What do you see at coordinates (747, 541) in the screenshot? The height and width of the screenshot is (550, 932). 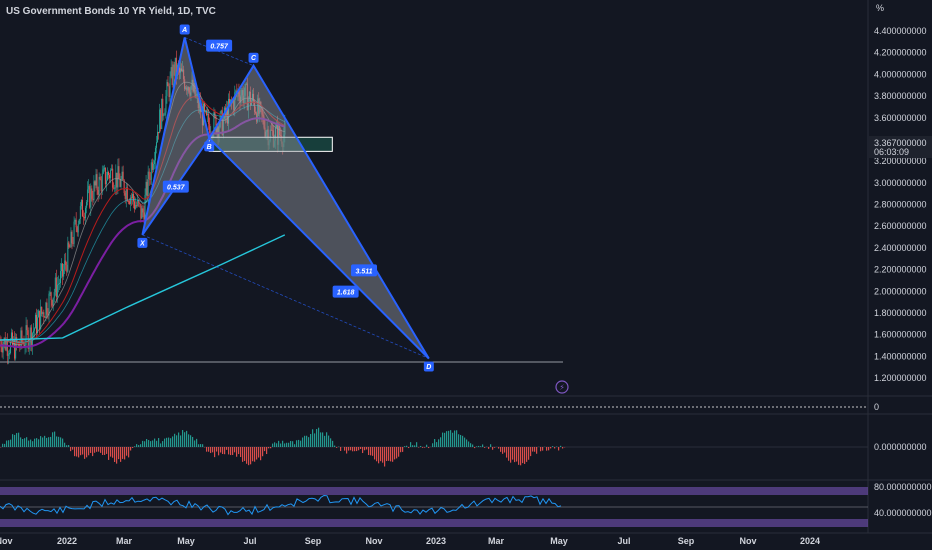 I see `time-tick-label: Nov` at bounding box center [747, 541].